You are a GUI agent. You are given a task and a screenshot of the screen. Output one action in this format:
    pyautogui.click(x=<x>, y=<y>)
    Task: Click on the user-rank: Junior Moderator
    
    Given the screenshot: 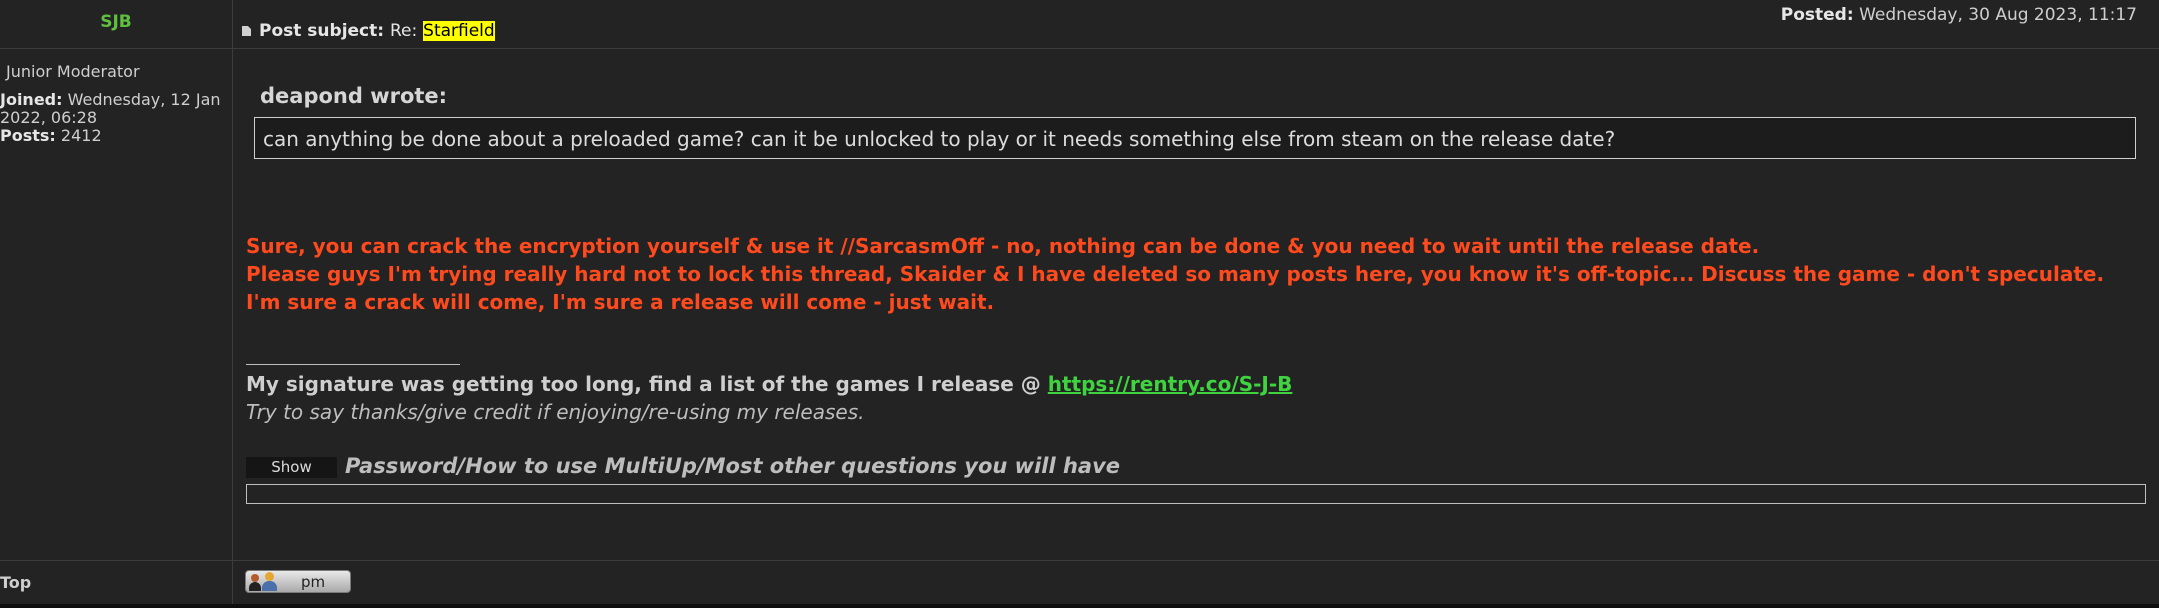 What is the action you would take?
    pyautogui.click(x=73, y=71)
    